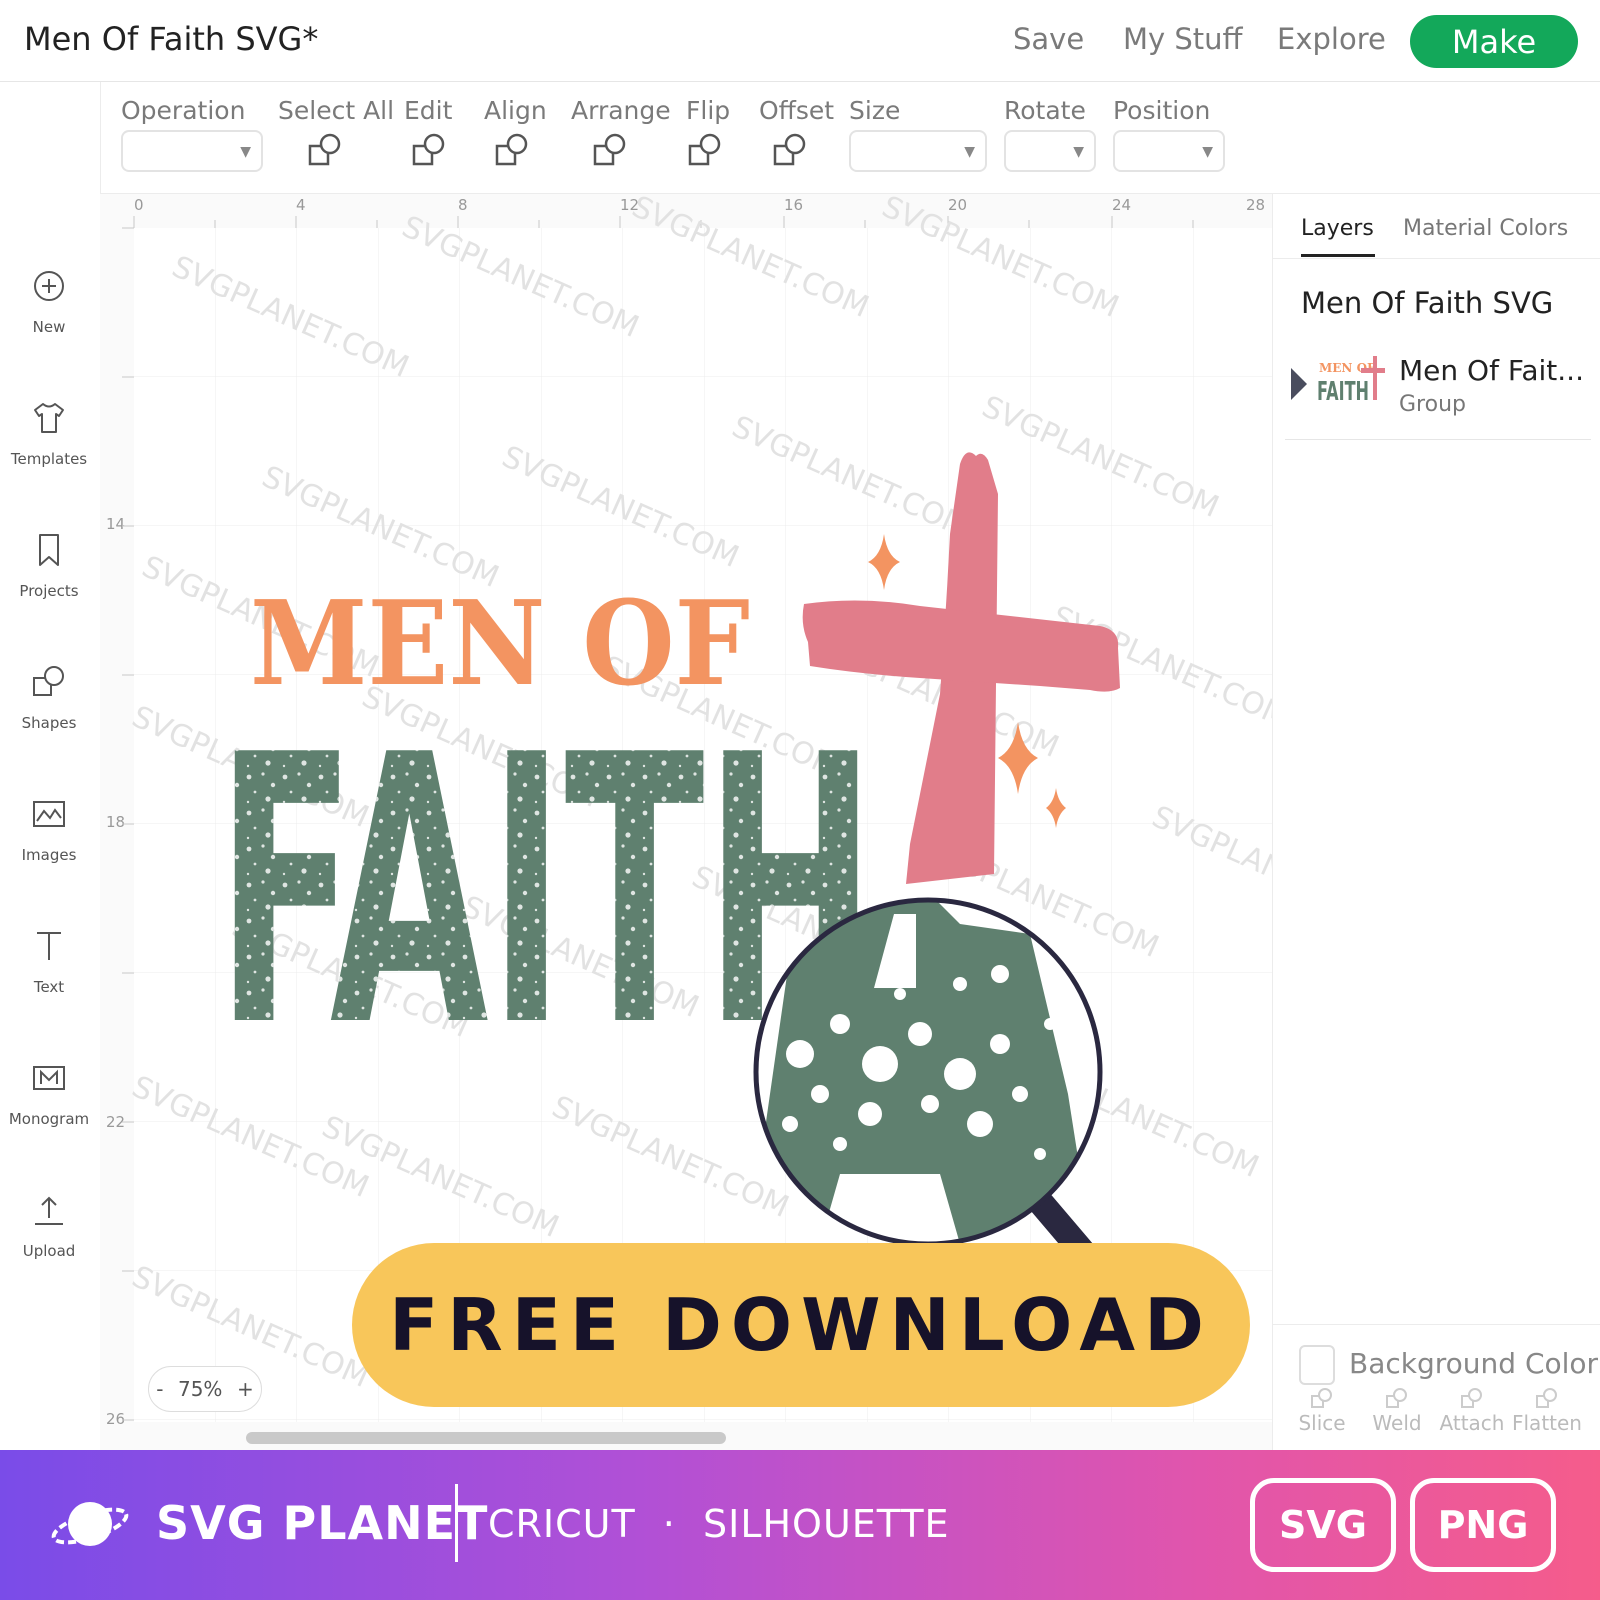 The height and width of the screenshot is (1600, 1600). I want to click on align-label: Align, so click(515, 110).